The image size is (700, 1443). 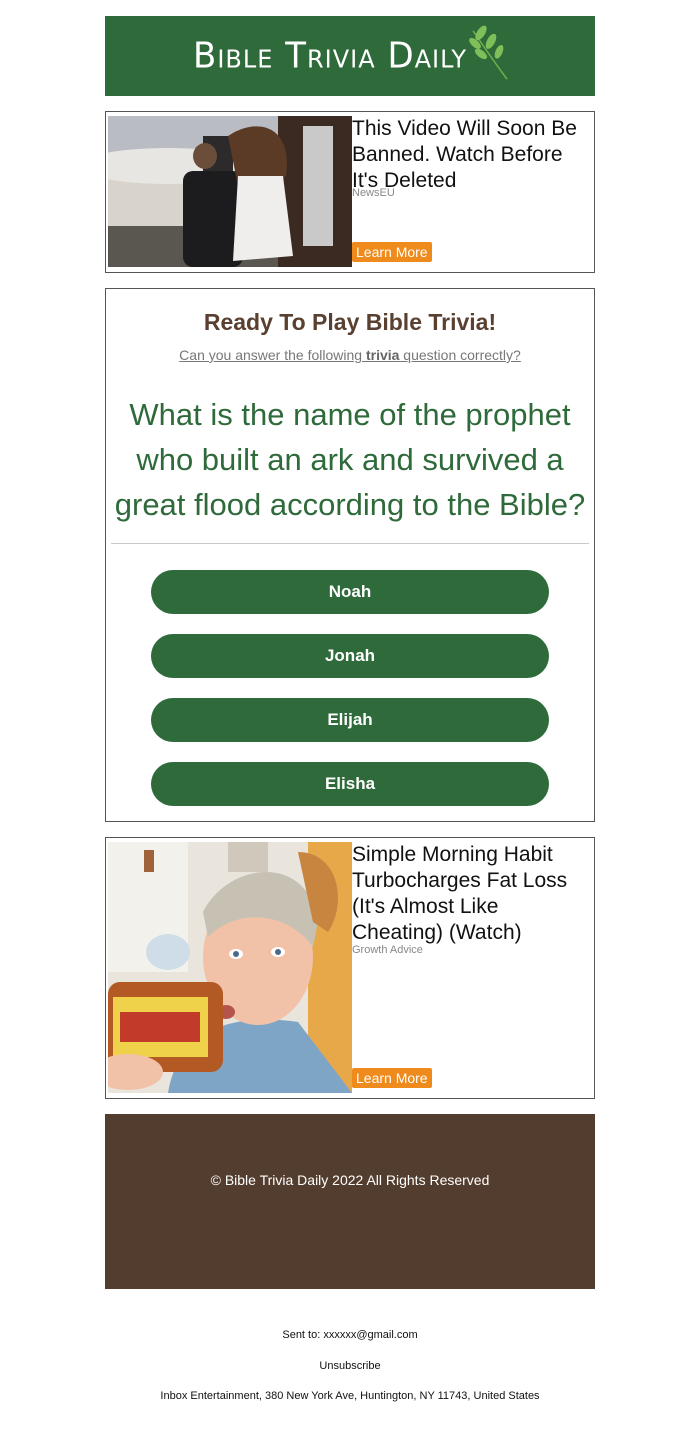 What do you see at coordinates (350, 592) in the screenshot?
I see `answer-button-noah: Noah` at bounding box center [350, 592].